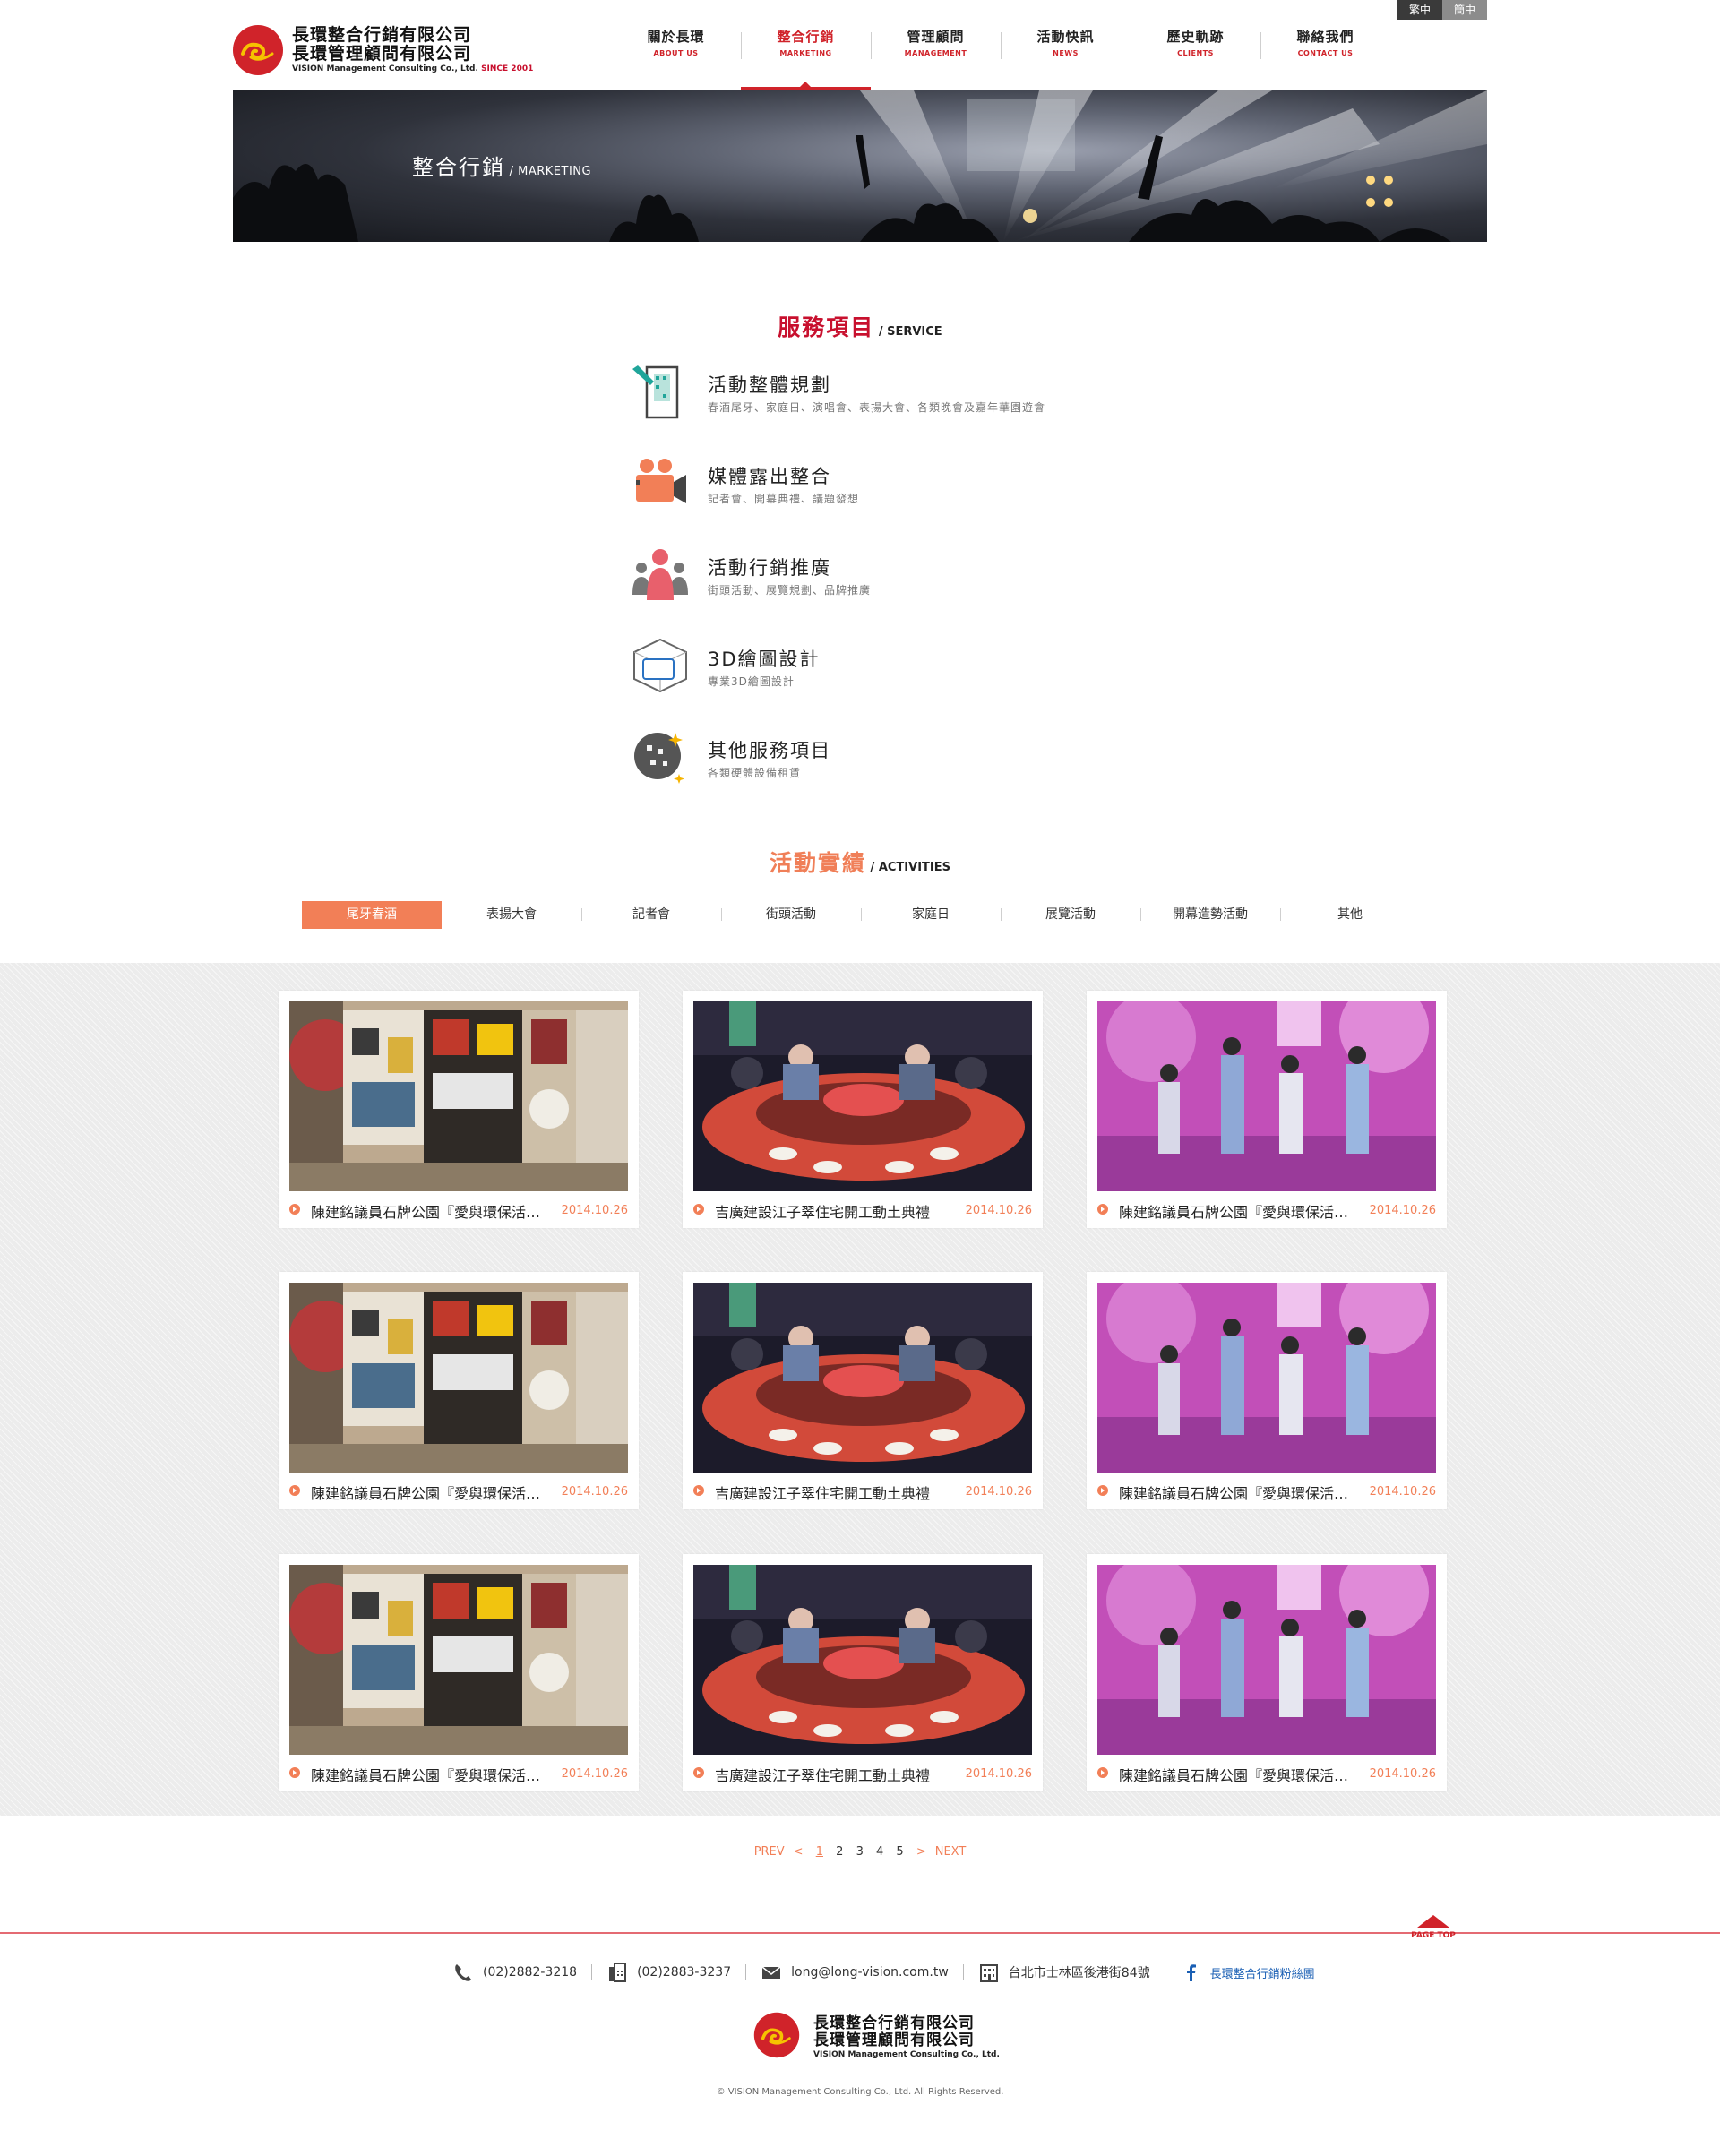 The image size is (1720, 2156). I want to click on tab-opening-campaign: 開幕造勢活動, so click(1210, 915).